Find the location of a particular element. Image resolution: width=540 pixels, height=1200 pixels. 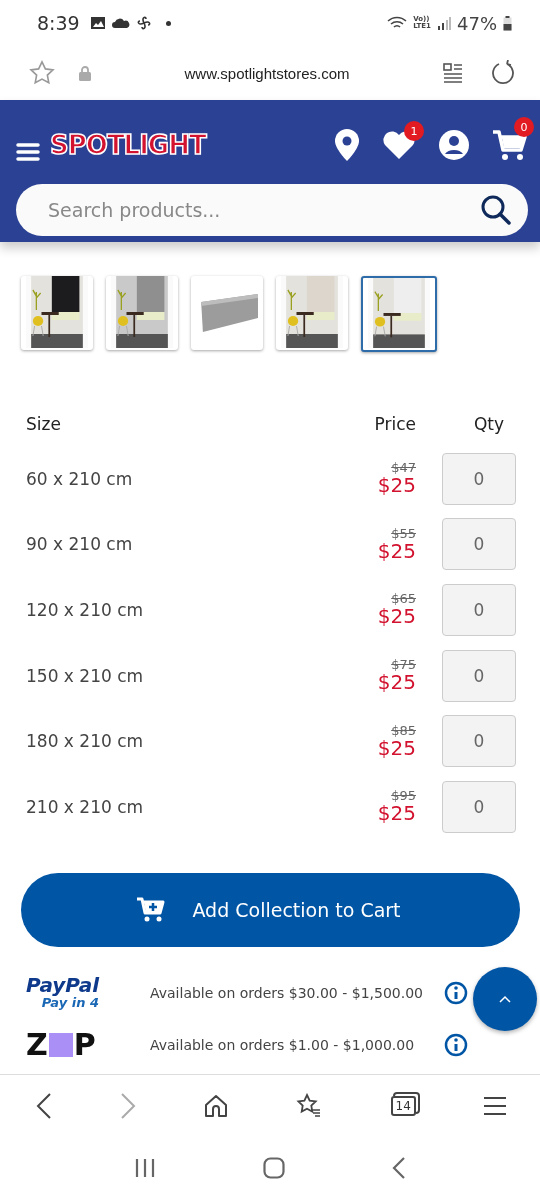

chevron-up-icon is located at coordinates (505, 998).